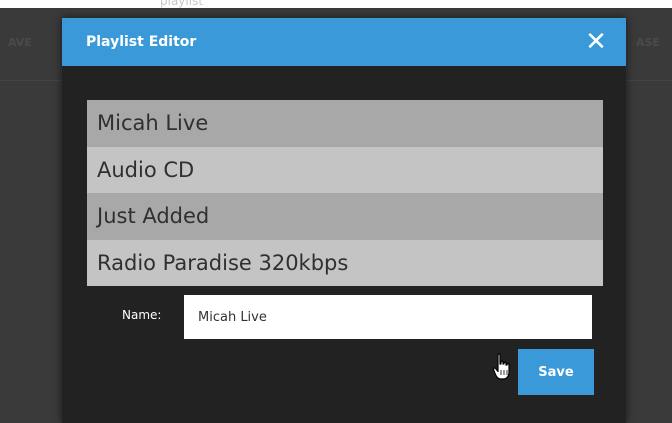 This screenshot has height=423, width=672. Describe the element at coordinates (182, 4) in the screenshot. I see `background-title: playlist` at that location.